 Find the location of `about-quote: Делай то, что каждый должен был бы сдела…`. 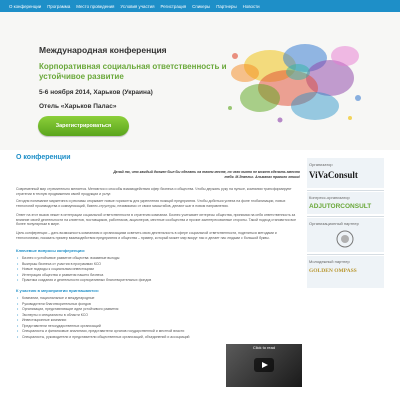

about-quote: Делай то, что каждый должен был бы сдела… is located at coordinates (206, 174).